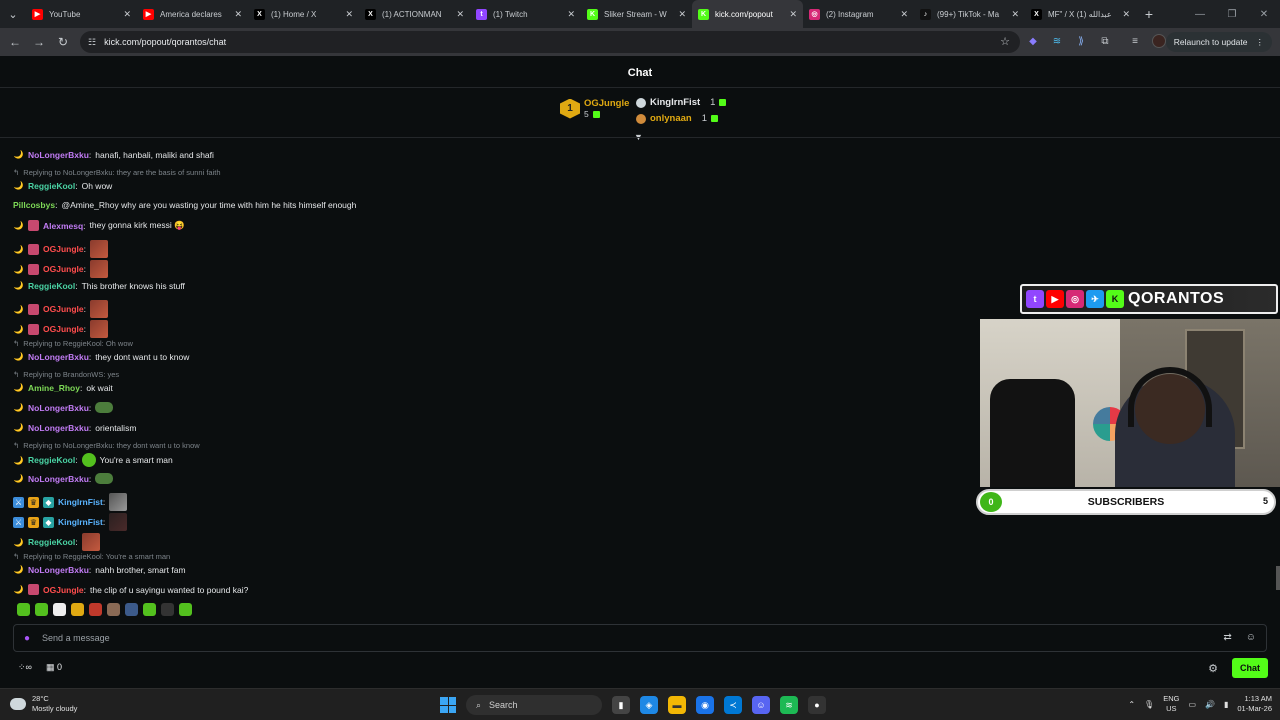 The width and height of the screenshot is (1280, 720). Describe the element at coordinates (63, 42) in the screenshot. I see `reload-icon: ↻` at that location.